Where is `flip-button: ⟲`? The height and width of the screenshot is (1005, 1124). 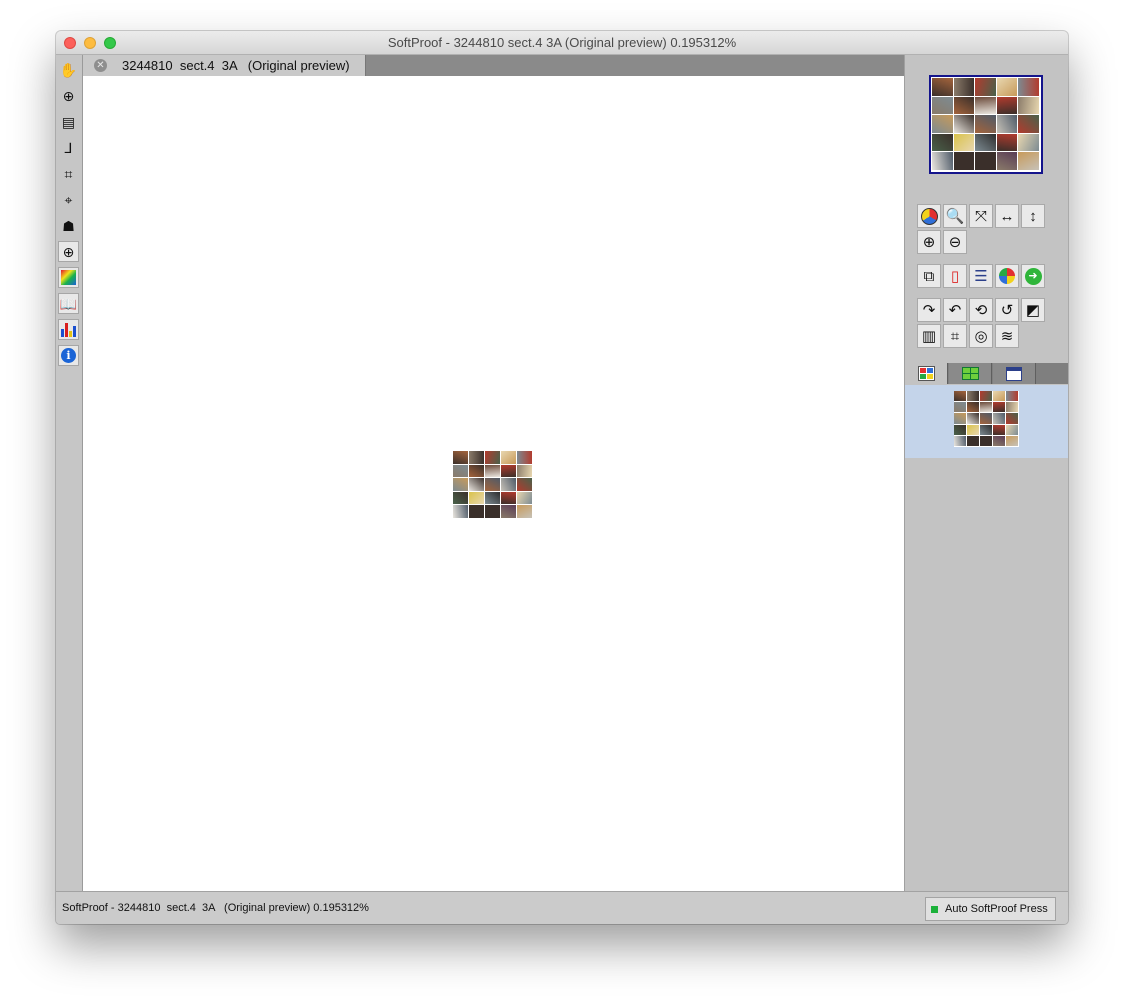
flip-button: ⟲ is located at coordinates (981, 310).